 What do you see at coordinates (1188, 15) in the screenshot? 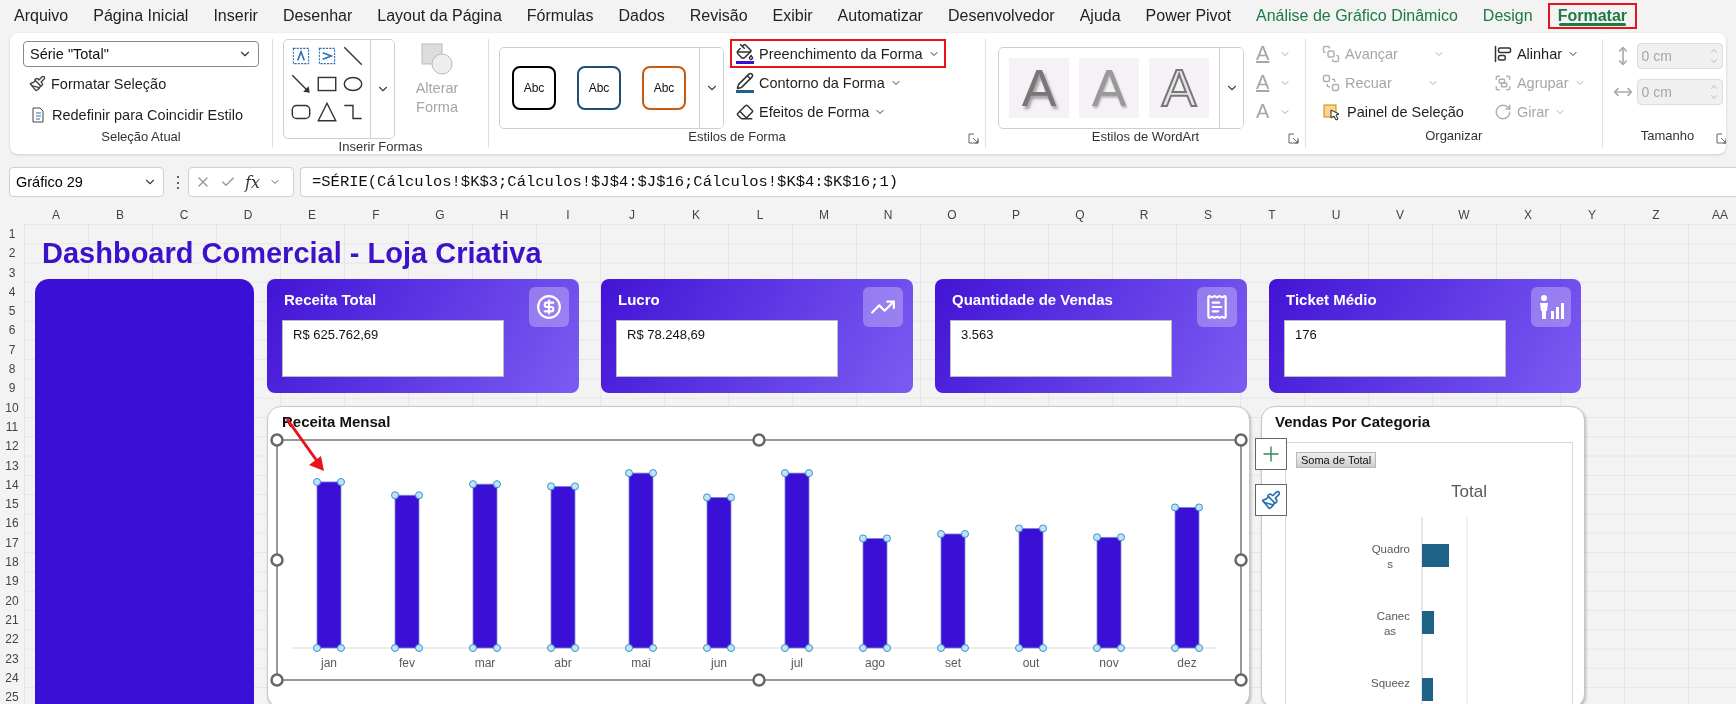
I see `menu-tab: Power Pivot` at bounding box center [1188, 15].